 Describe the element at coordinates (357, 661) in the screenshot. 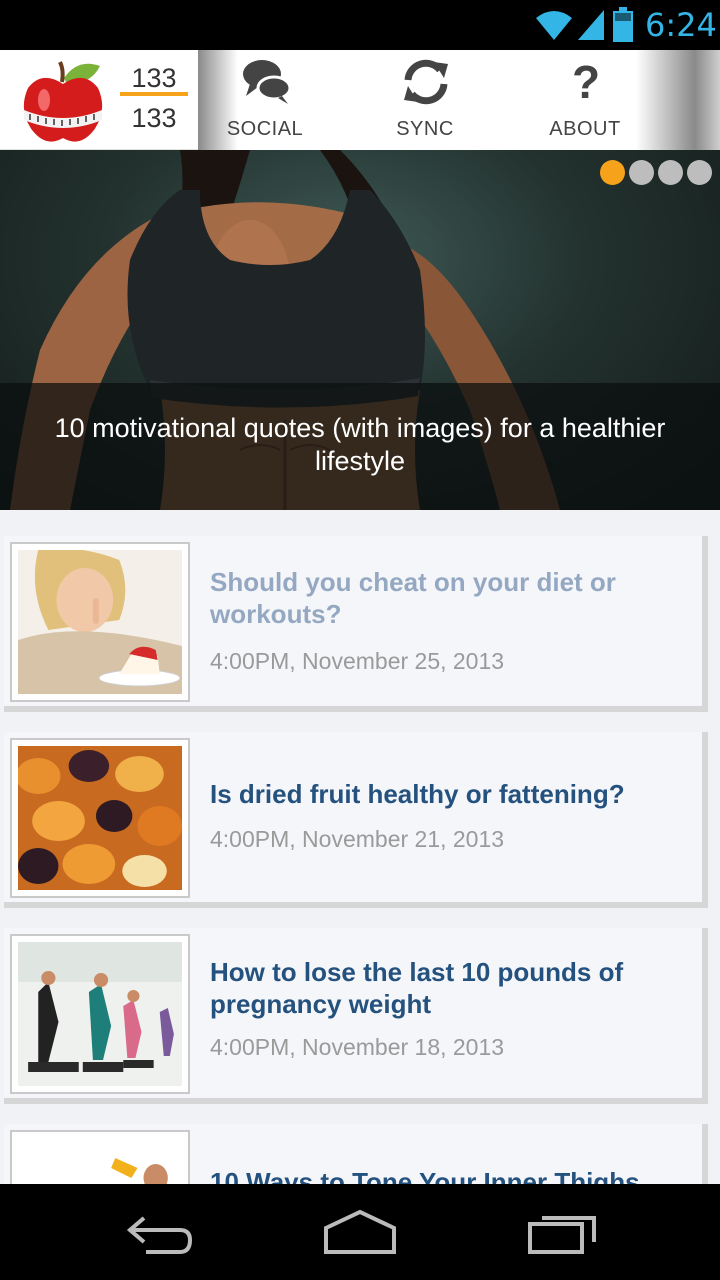

I see `article-timestamp: 4:00PM, November 25, 2013` at that location.